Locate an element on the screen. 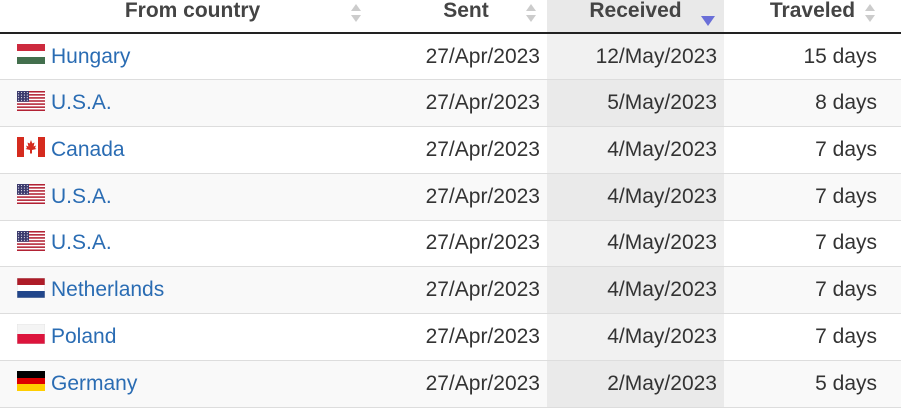  column-header-received: Received is located at coordinates (635, 17).